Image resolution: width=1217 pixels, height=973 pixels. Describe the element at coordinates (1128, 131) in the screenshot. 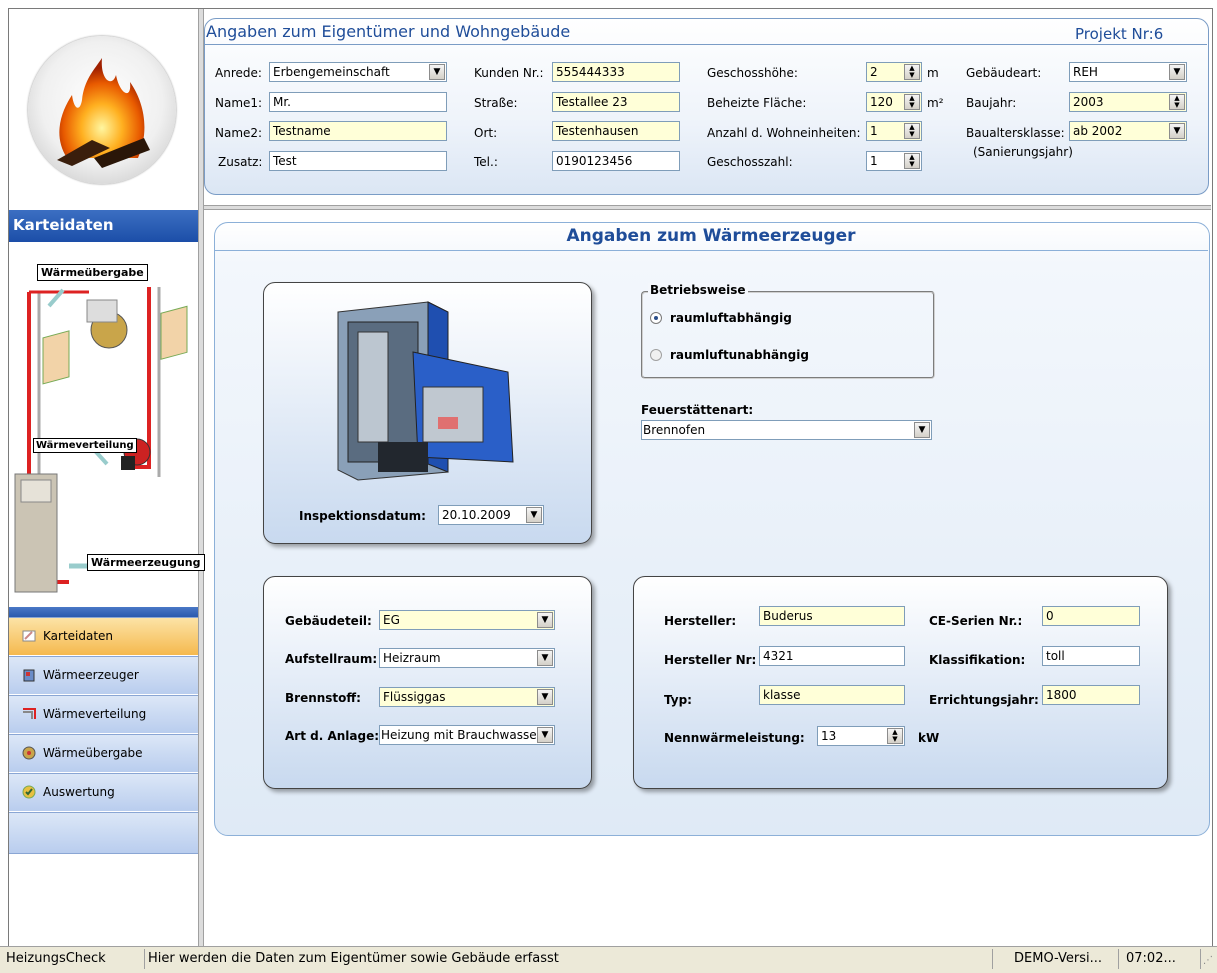

I see `baualtersklasse-select: ab 2002 ▼` at that location.